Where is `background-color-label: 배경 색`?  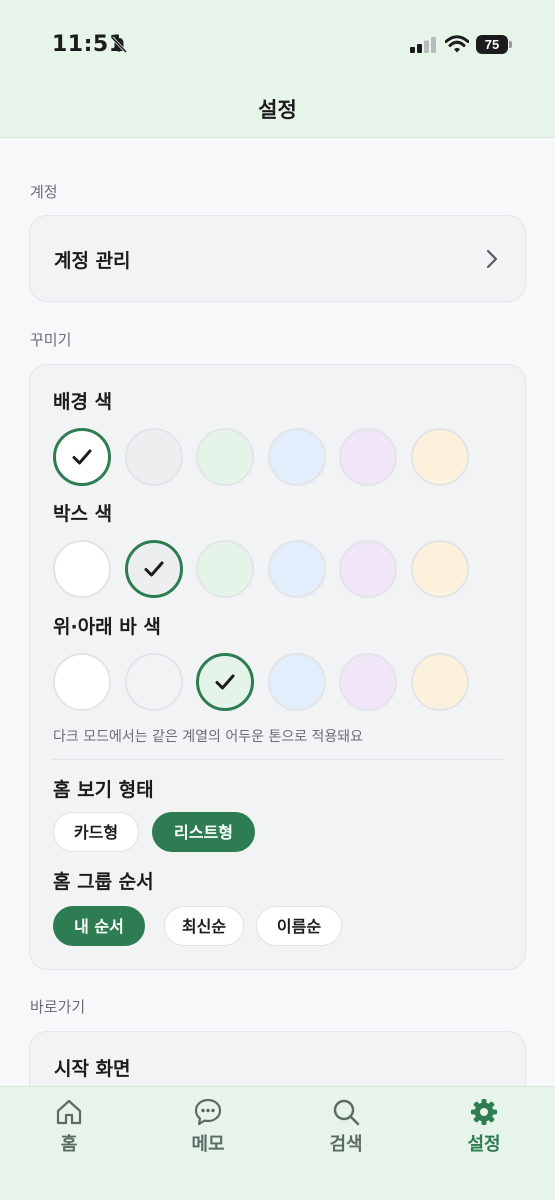 background-color-label: 배경 색 is located at coordinates (83, 402).